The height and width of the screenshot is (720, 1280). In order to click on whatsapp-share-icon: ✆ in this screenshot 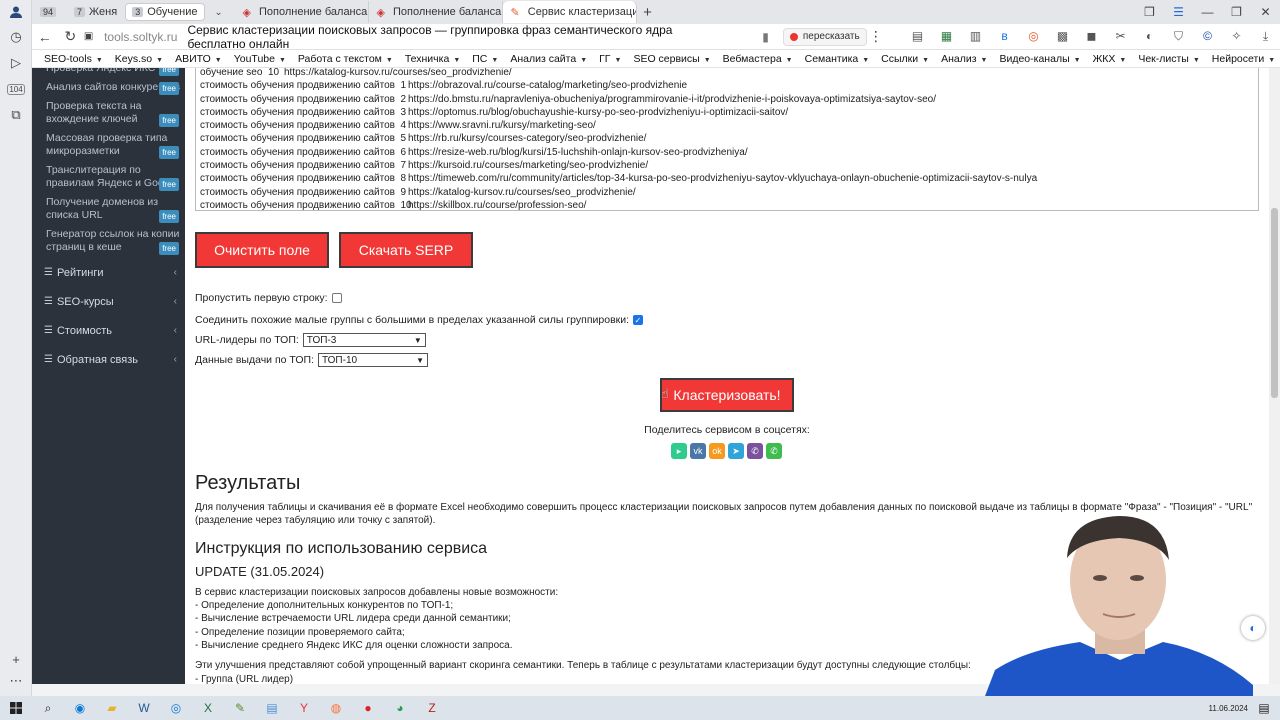, I will do `click(774, 451)`.